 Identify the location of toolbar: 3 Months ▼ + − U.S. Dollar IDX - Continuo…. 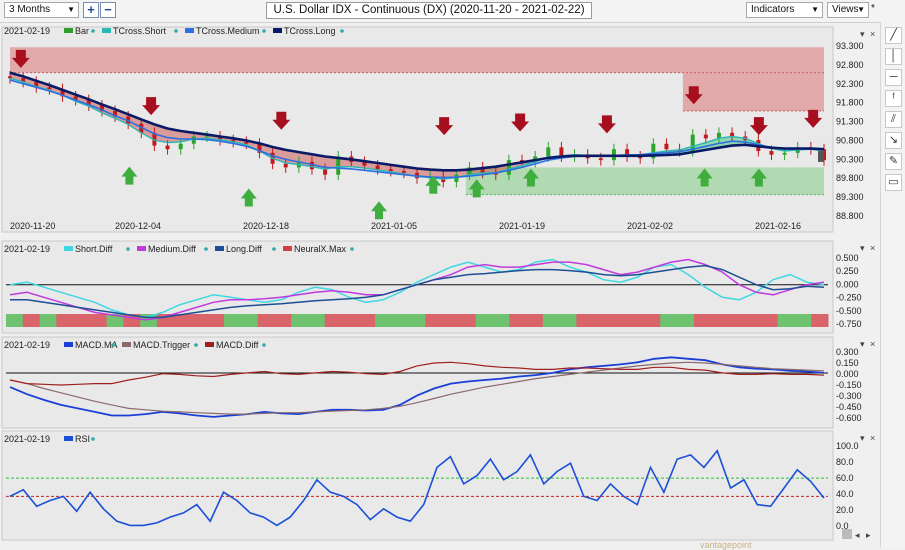
(452, 11).